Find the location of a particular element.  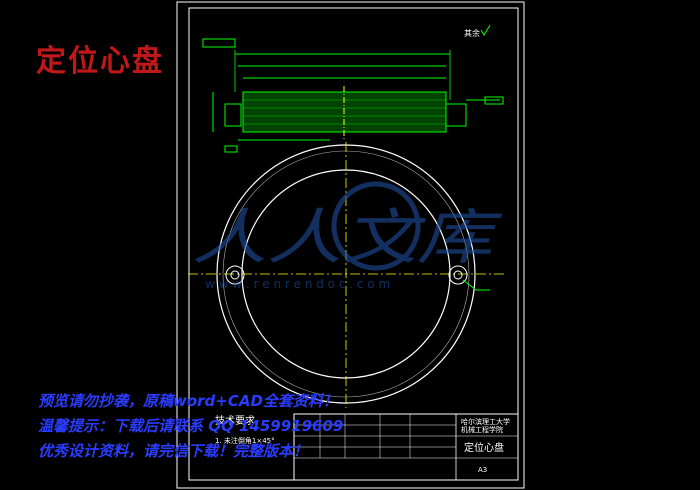

sheet-size: A3 is located at coordinates (482, 470).